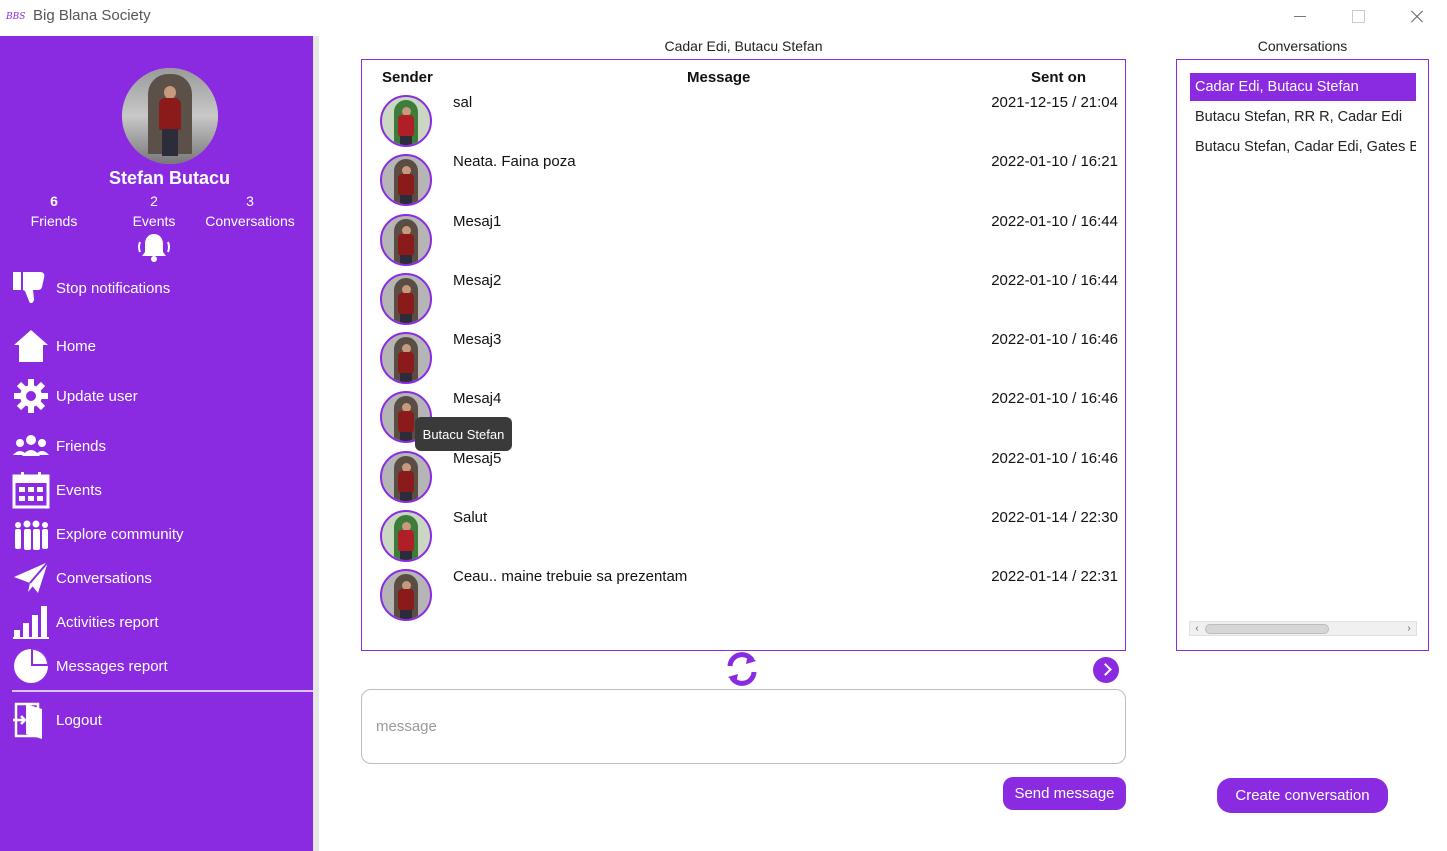 Image resolution: width=1447 pixels, height=851 pixels. I want to click on nav-label: Conversations, so click(104, 578).